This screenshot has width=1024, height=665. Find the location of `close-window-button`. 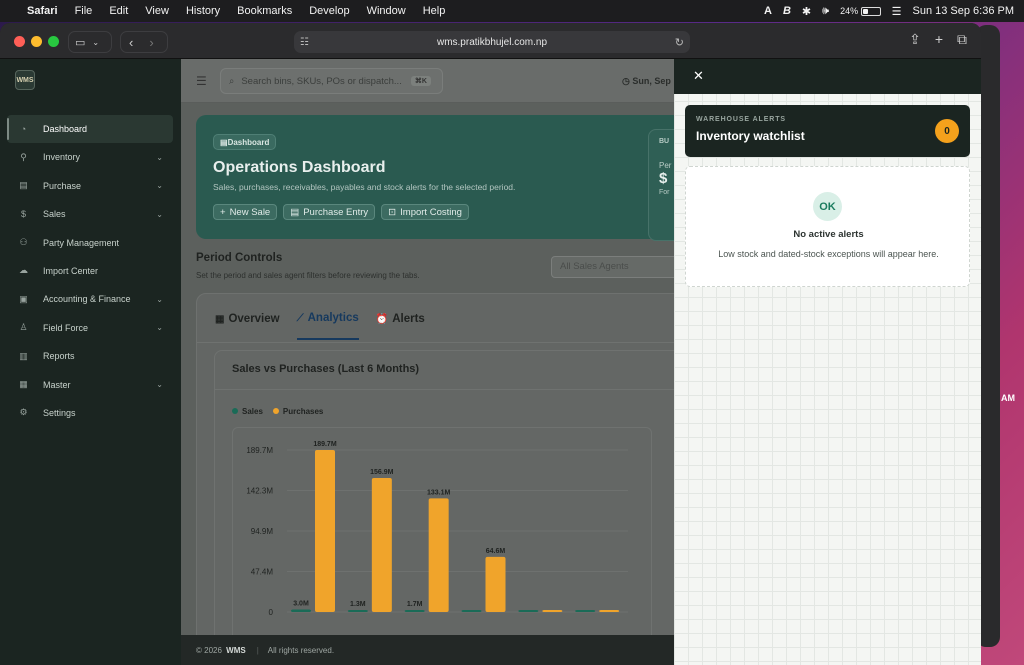

close-window-button is located at coordinates (19, 41).